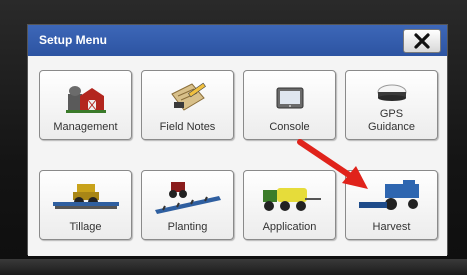  What do you see at coordinates (187, 227) in the screenshot?
I see `tile-label: Planting` at bounding box center [187, 227].